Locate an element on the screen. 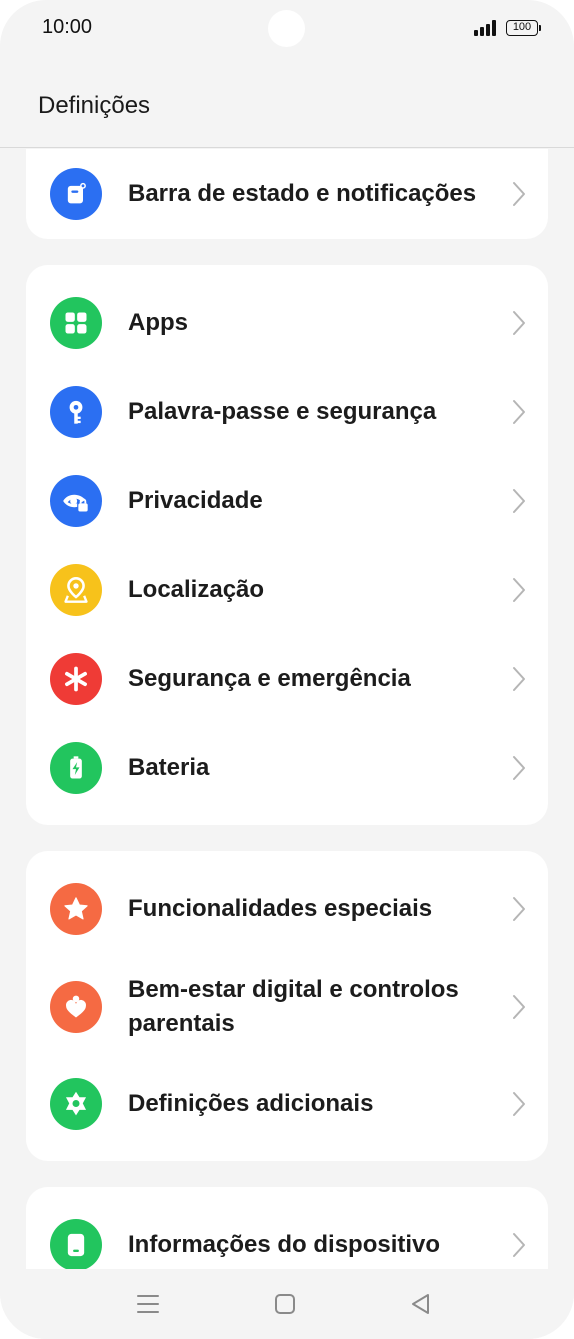 This screenshot has height=1339, width=574. battery-icon is located at coordinates (76, 768).